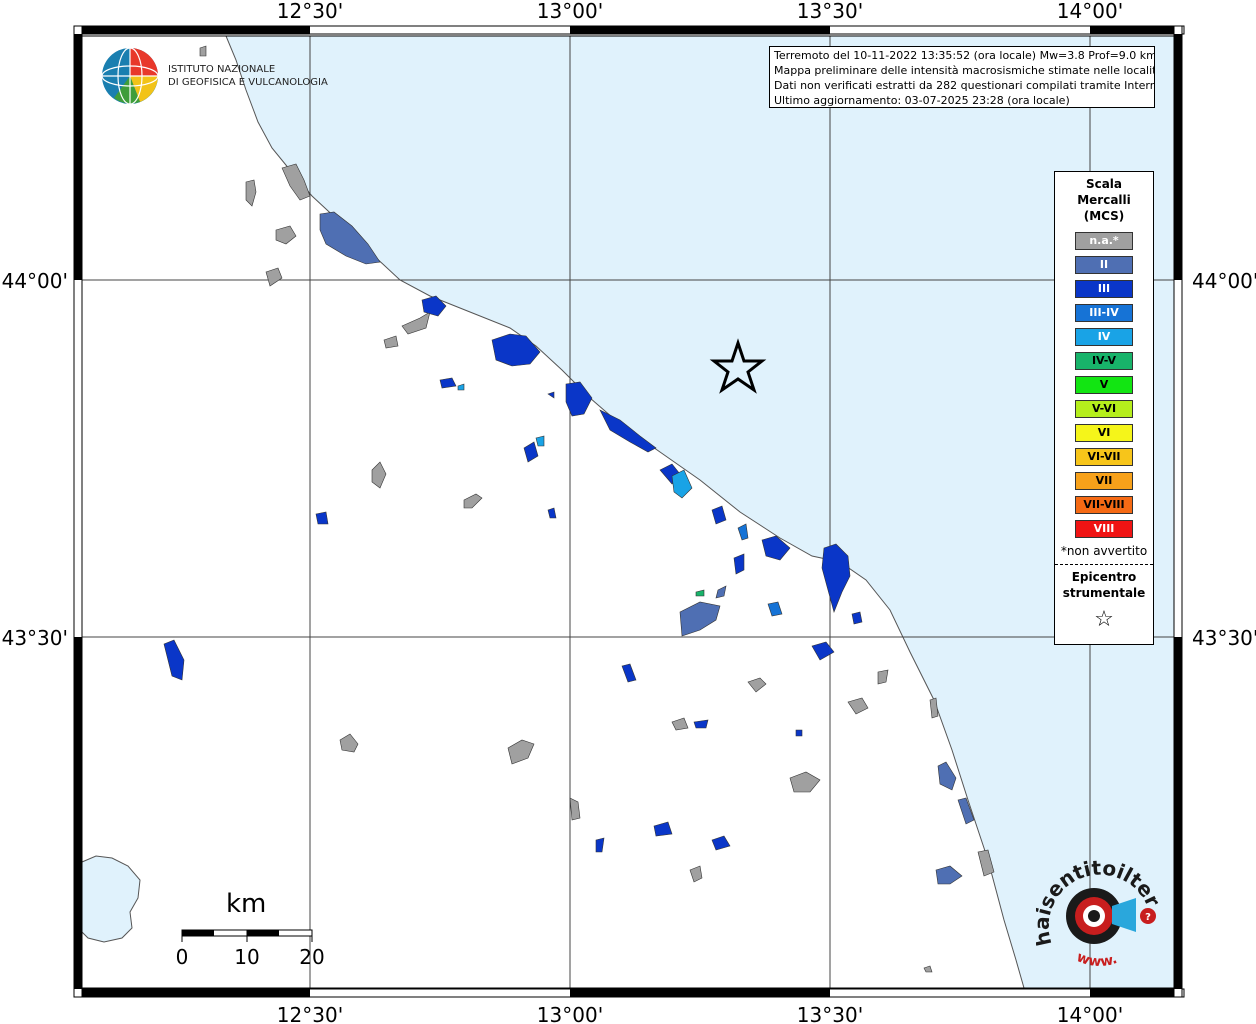 The height and width of the screenshot is (1024, 1256). I want to click on globe-icon, so click(130, 76).